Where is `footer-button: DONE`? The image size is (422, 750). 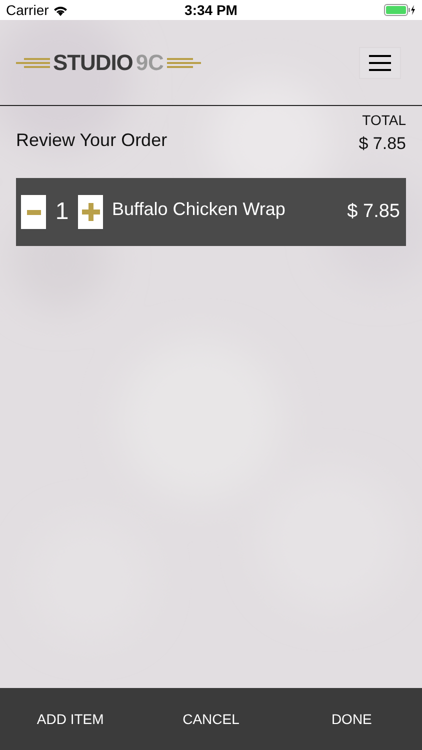 footer-button: DONE is located at coordinates (351, 719).